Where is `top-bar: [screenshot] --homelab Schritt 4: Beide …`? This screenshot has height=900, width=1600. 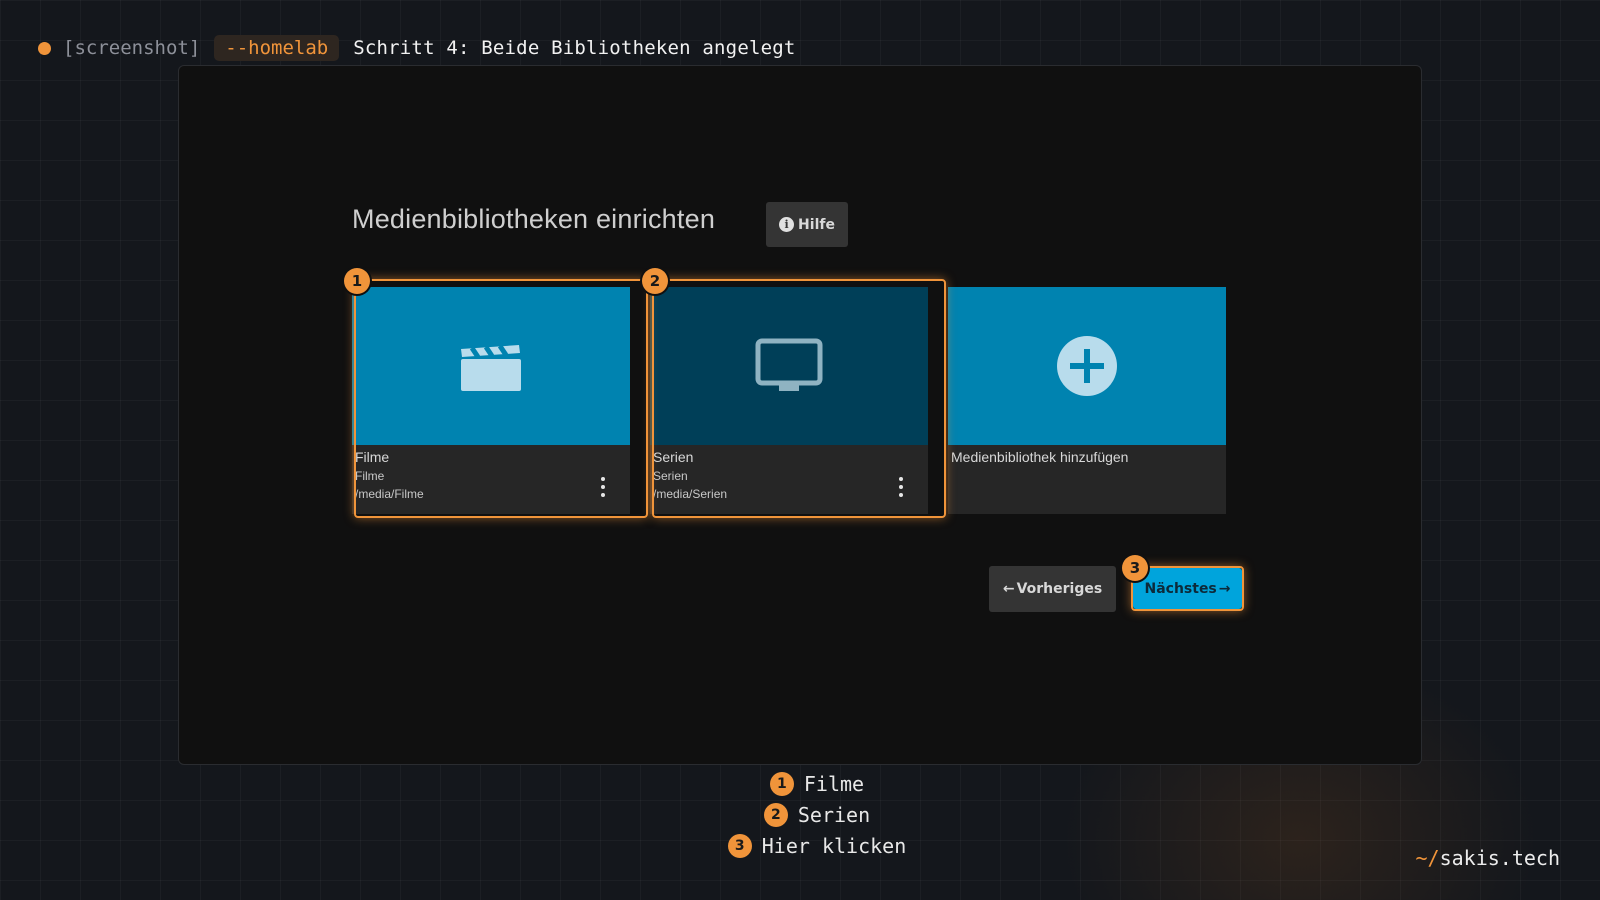 top-bar: [screenshot] --homelab Schritt 4: Beide … is located at coordinates (417, 48).